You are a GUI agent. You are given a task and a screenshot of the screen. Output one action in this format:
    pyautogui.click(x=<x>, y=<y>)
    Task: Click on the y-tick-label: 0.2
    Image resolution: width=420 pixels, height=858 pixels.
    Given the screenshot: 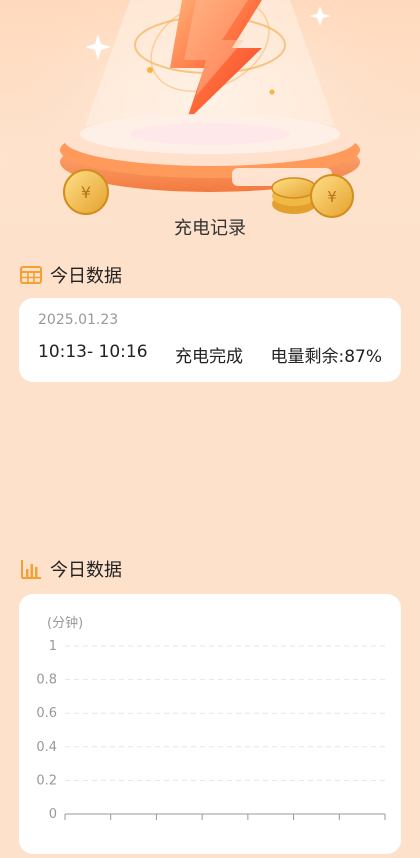 What is the action you would take?
    pyautogui.click(x=46, y=780)
    